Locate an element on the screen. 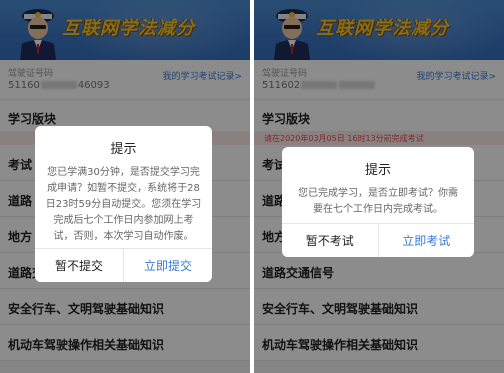 The width and height of the screenshot is (504, 373). dialog-actions: 暂不考试 立即考试 is located at coordinates (378, 240).